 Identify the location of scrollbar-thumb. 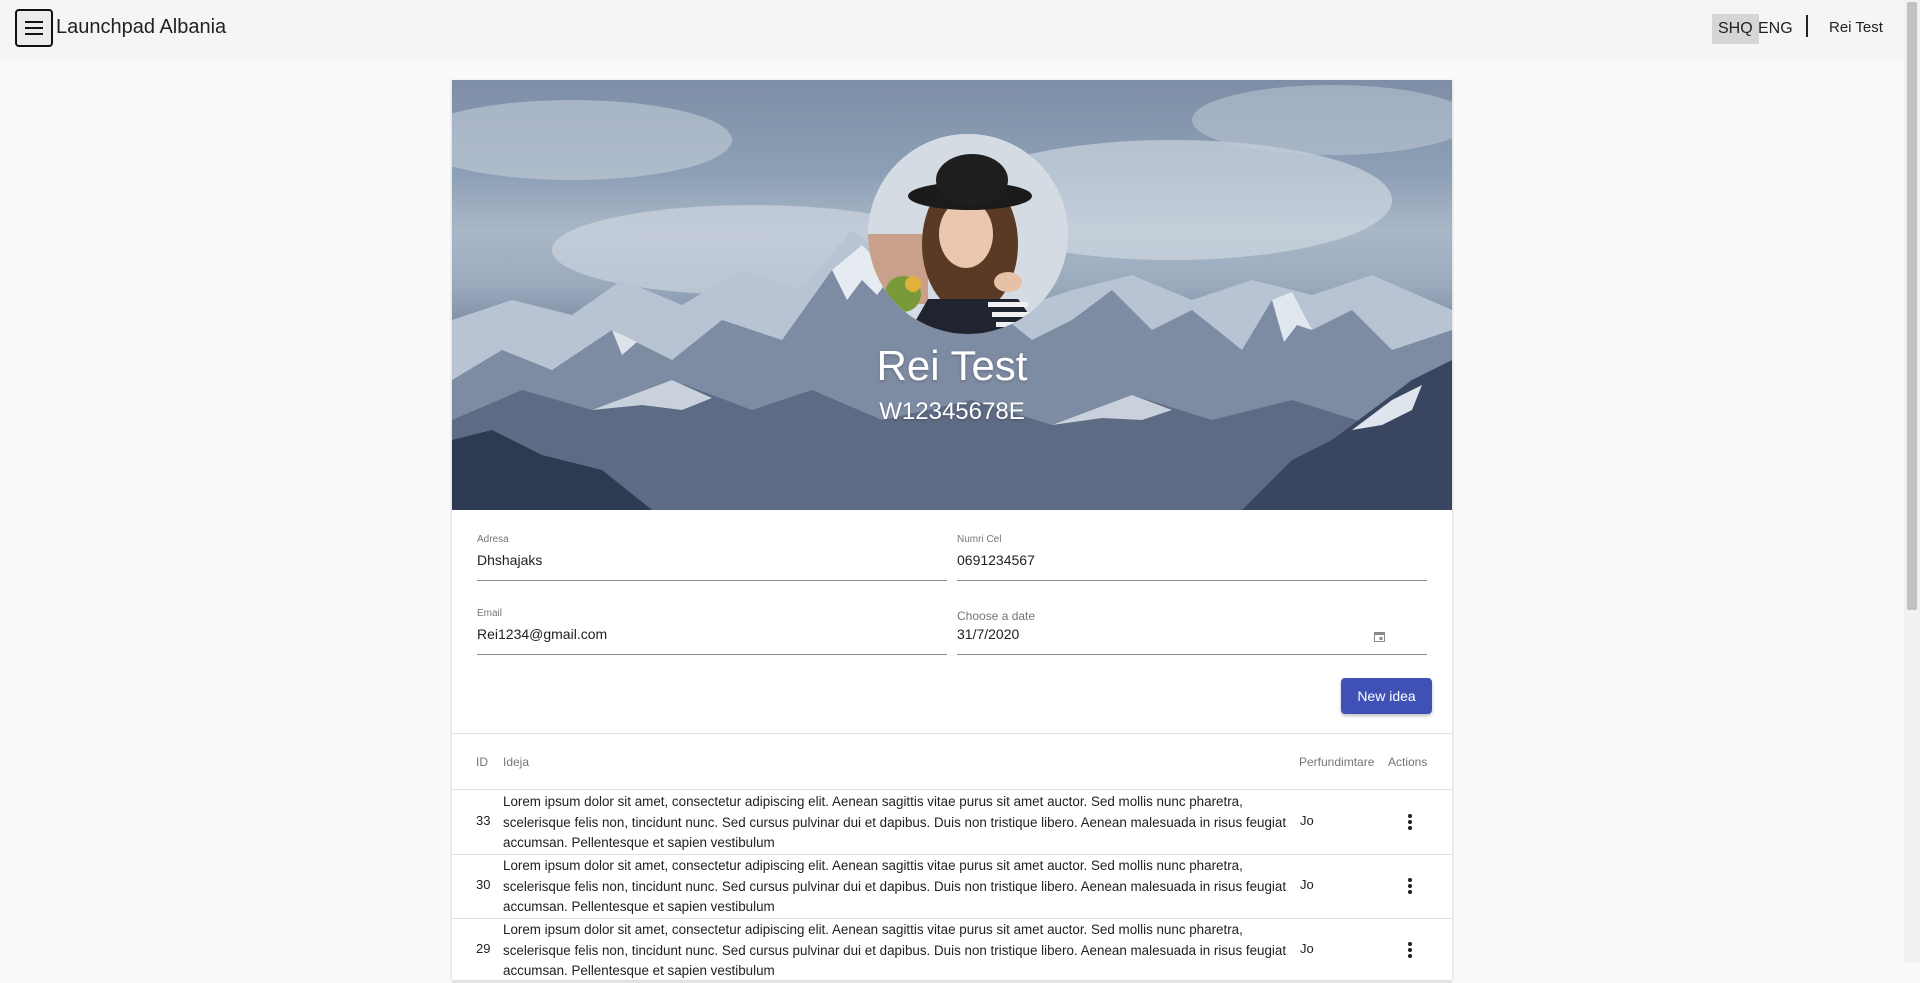
(1912, 306).